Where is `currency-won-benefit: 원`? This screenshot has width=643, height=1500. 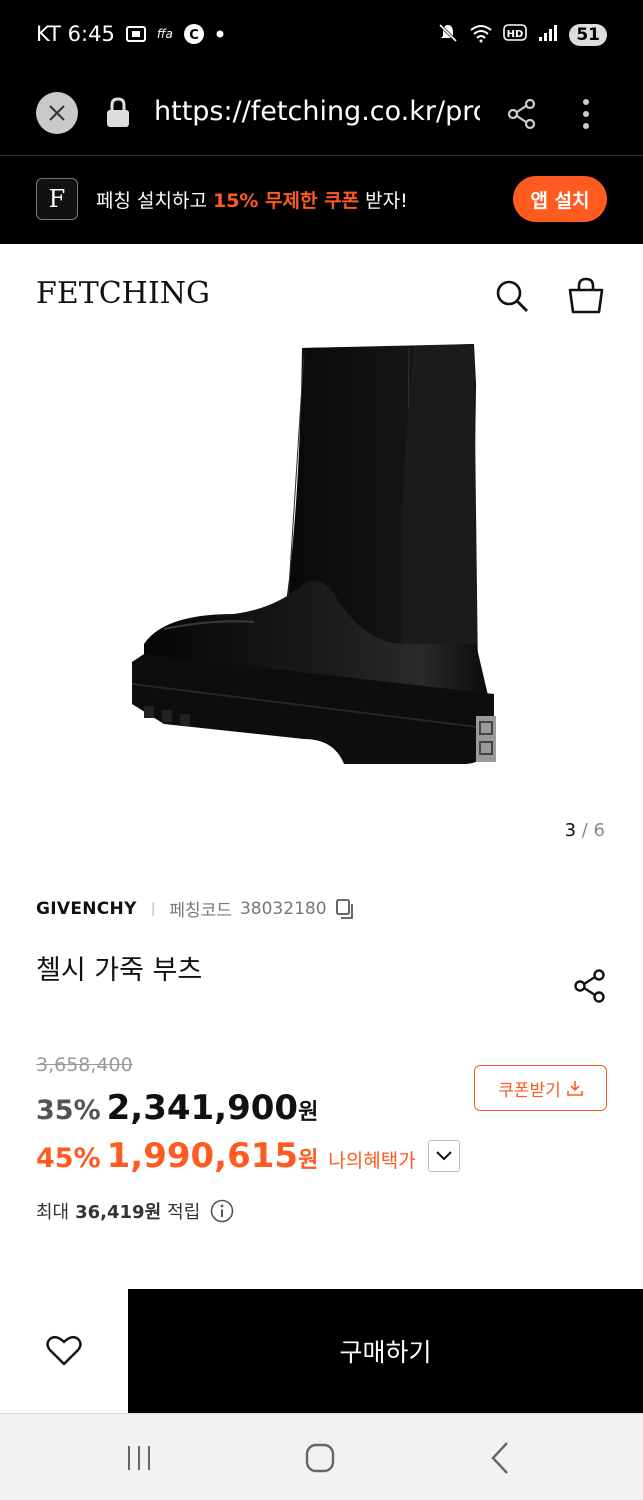 currency-won-benefit: 원 is located at coordinates (308, 1160).